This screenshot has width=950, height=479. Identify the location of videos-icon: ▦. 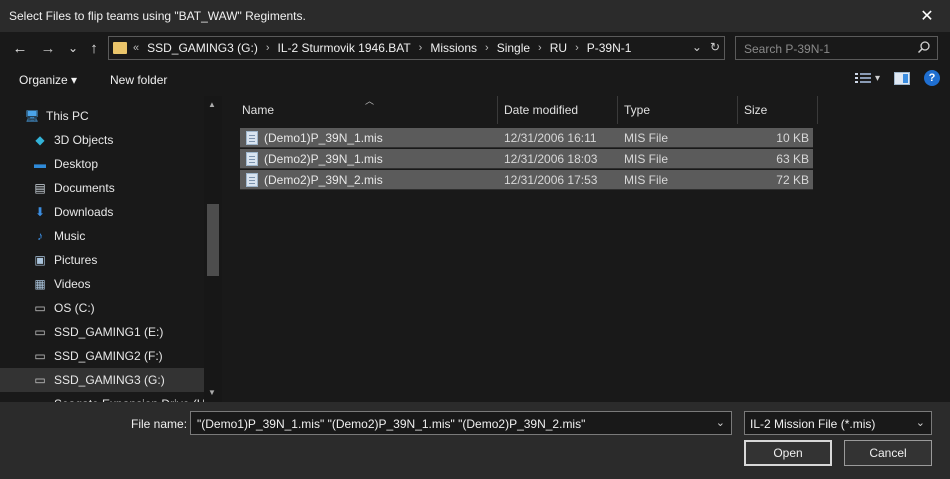
(40, 284).